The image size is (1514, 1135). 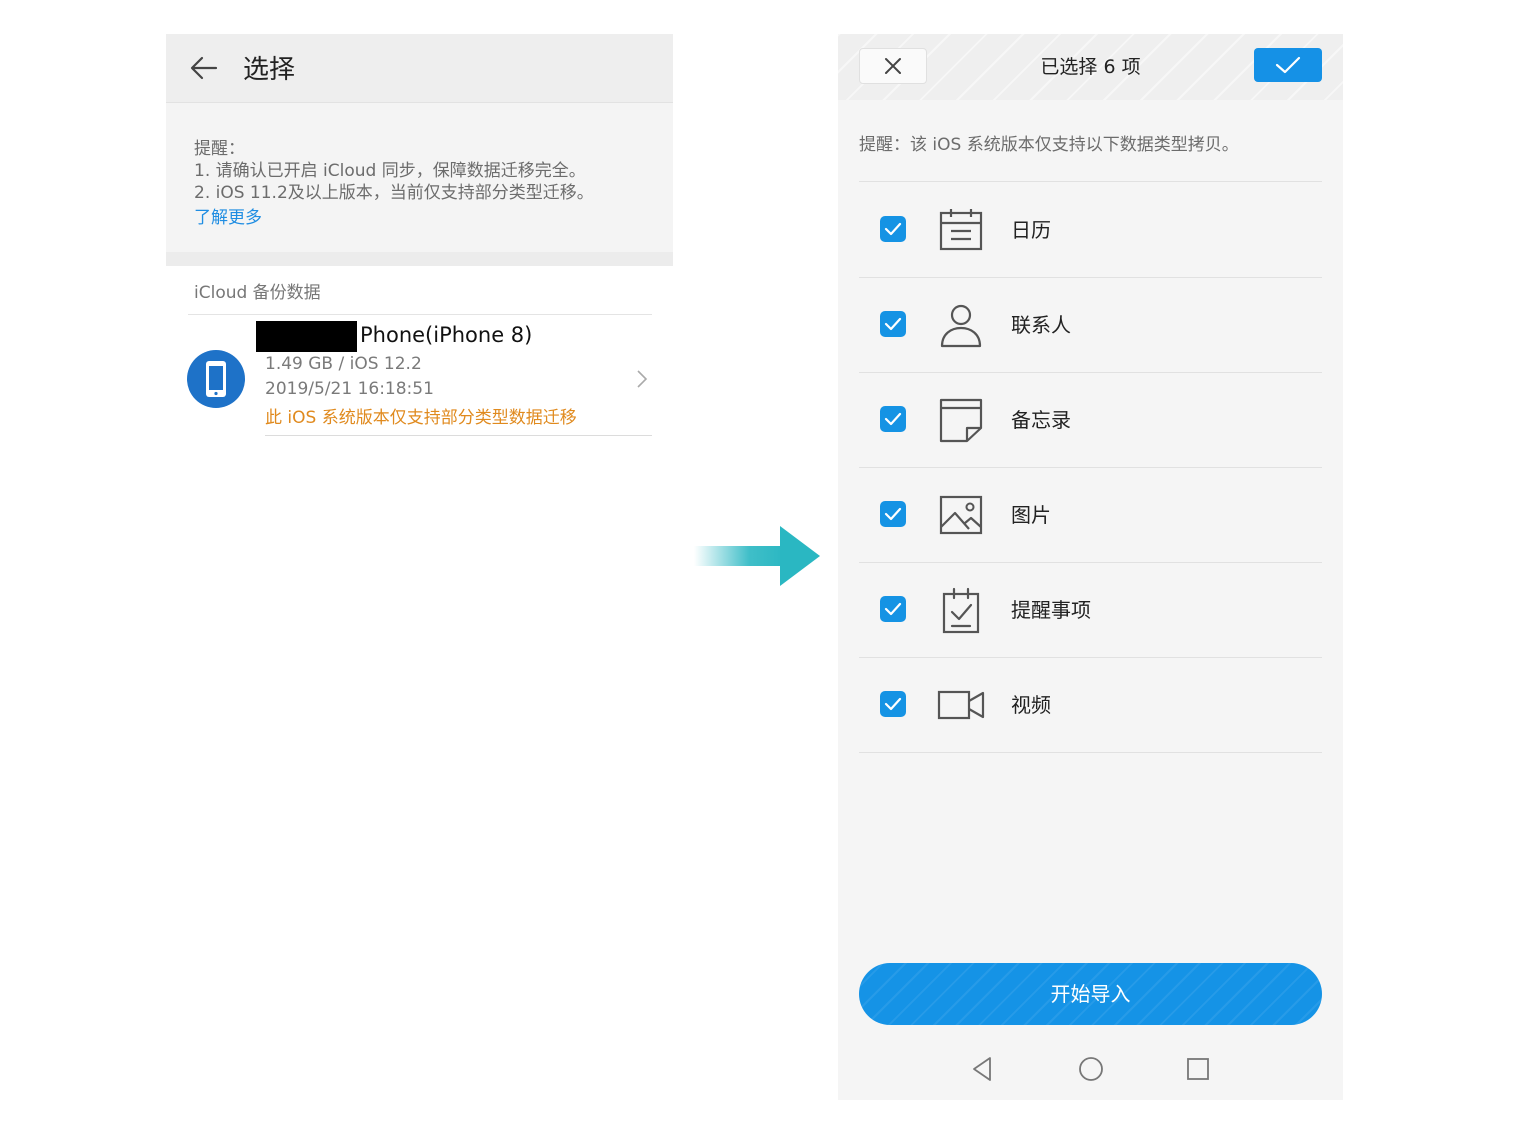 I want to click on item-label: 日历, so click(x=1031, y=230).